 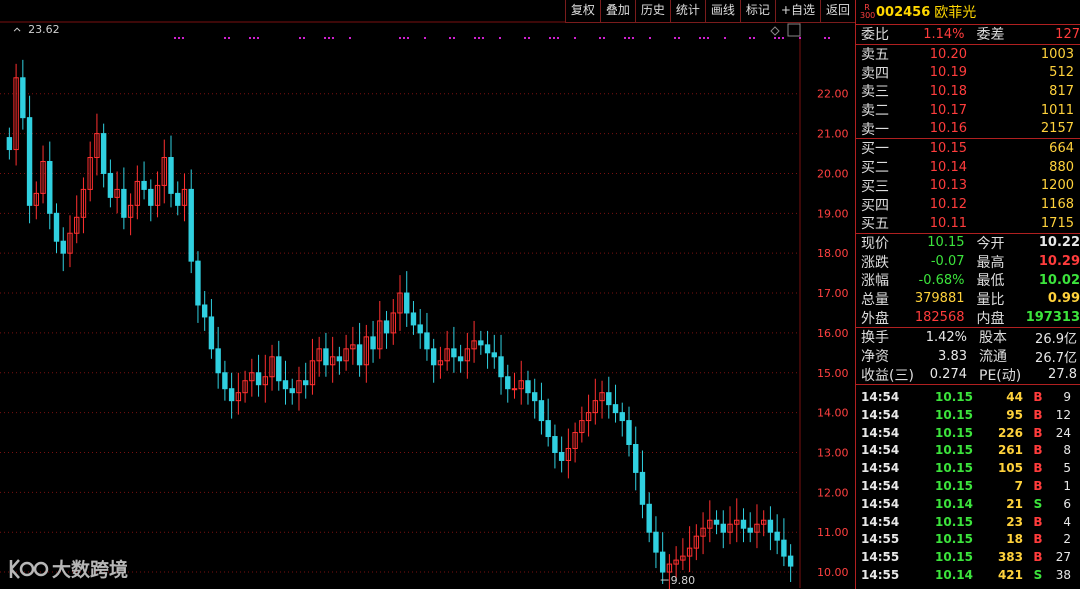 I want to click on overlay-button: 叠加, so click(x=617, y=11).